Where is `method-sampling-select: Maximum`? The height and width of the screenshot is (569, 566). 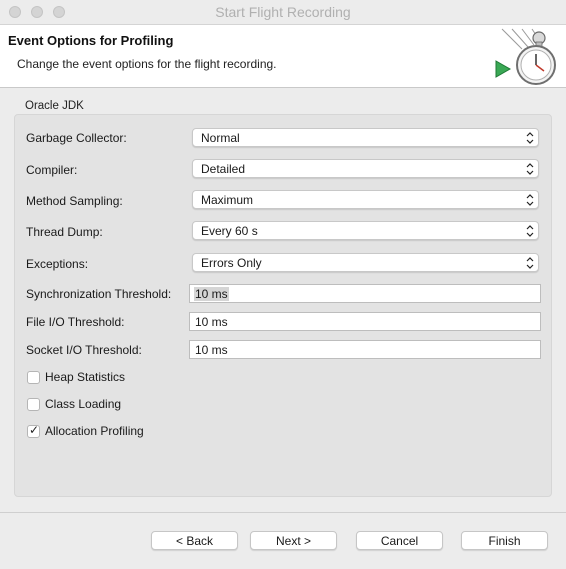 method-sampling-select: Maximum is located at coordinates (365, 199).